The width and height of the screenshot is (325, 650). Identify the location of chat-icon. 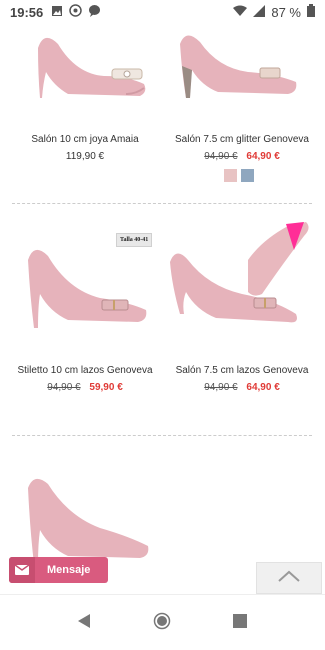
(94, 12).